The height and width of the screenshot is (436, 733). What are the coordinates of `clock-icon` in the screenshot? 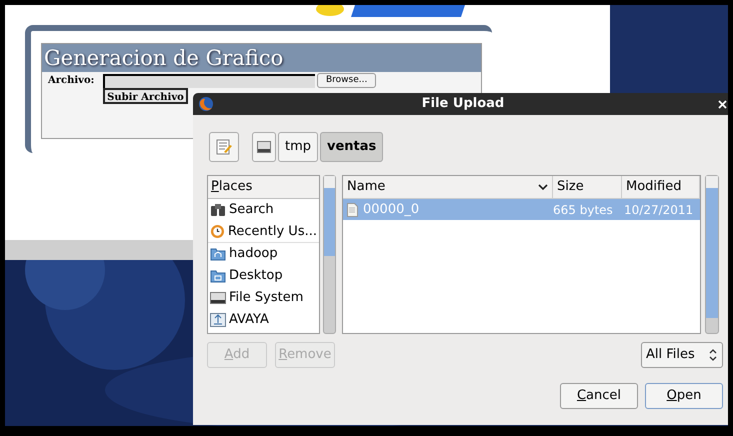 It's located at (217, 231).